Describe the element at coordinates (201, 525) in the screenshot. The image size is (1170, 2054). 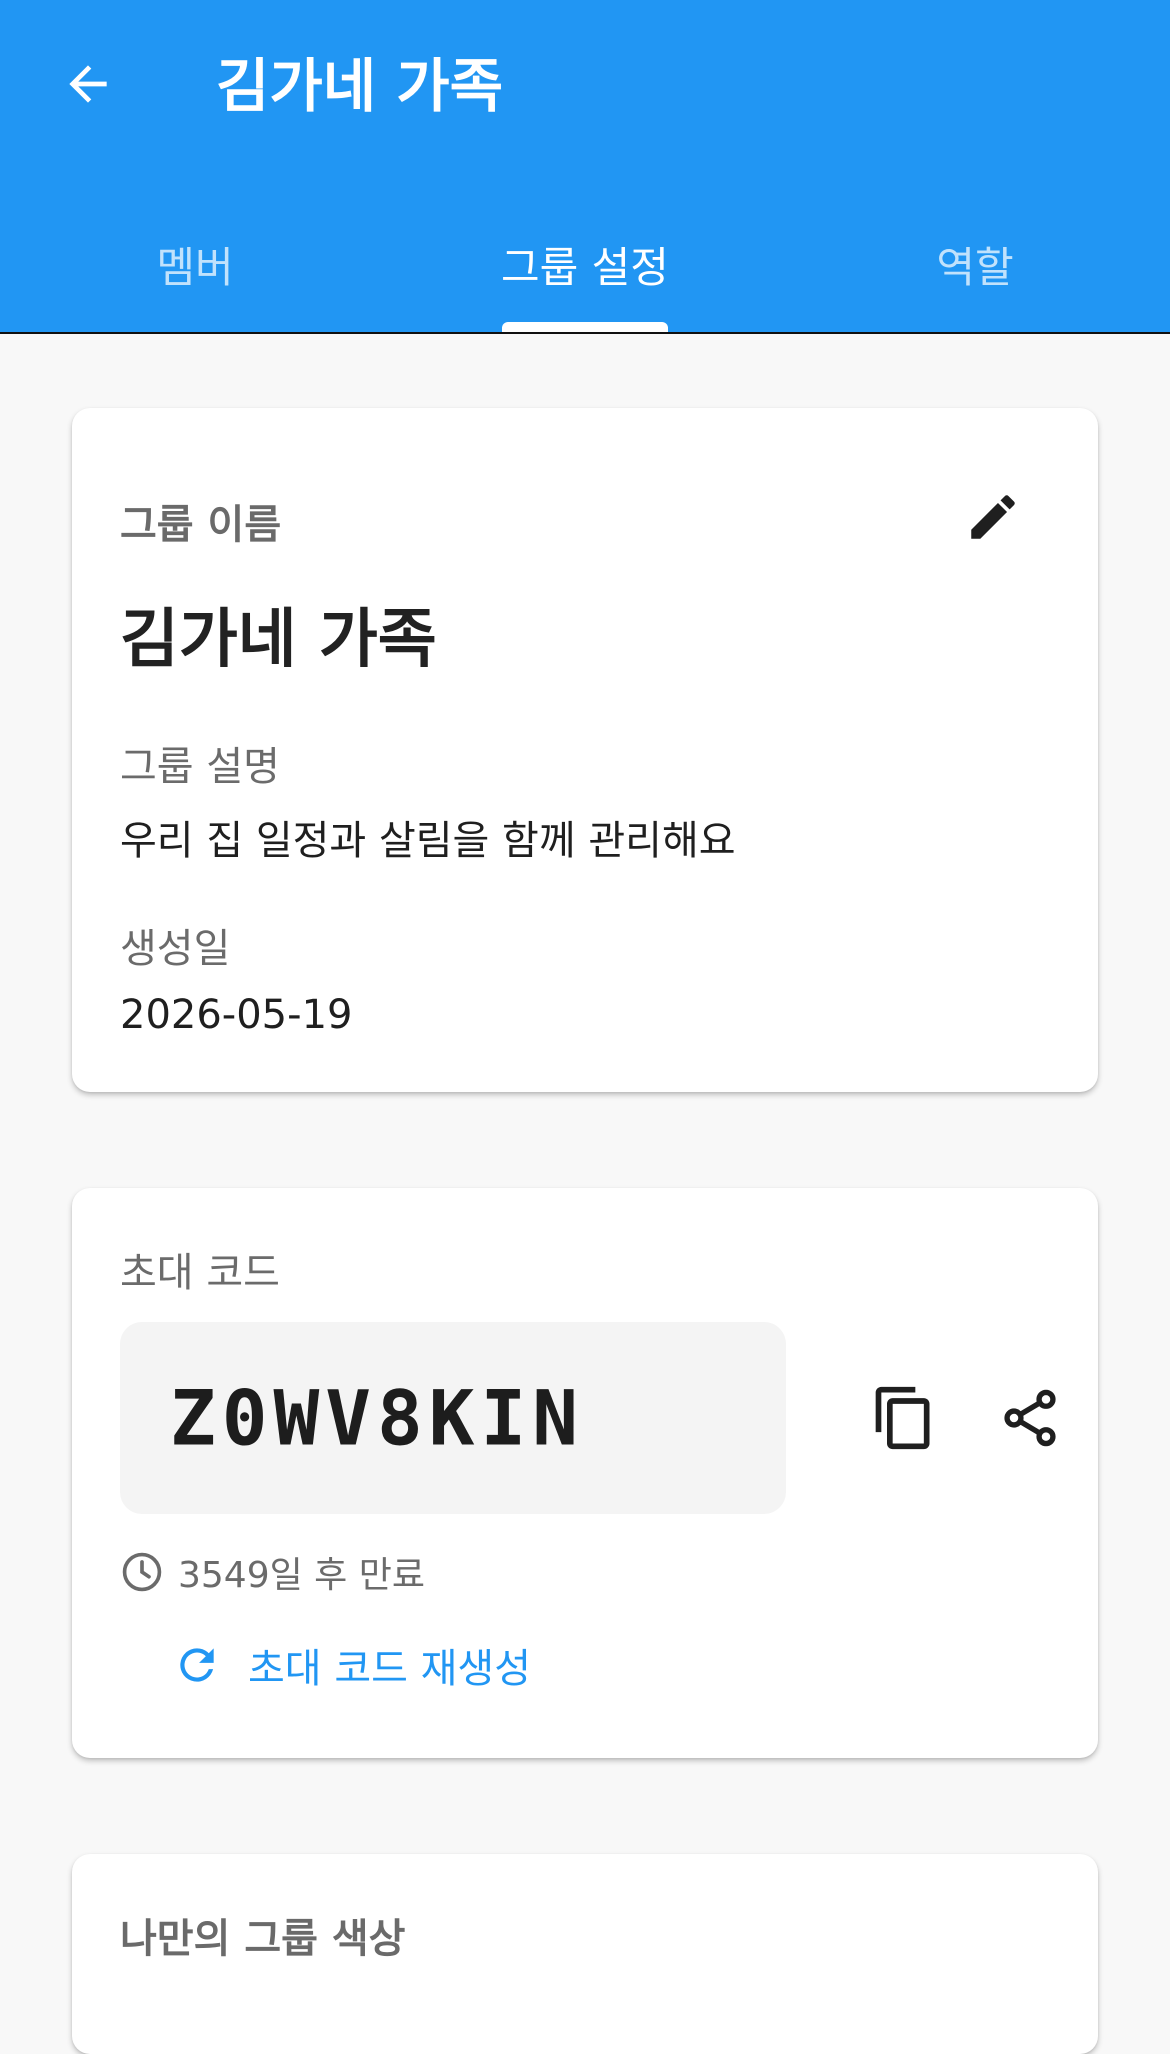
I see `group-name-label: 그룹 이름` at that location.